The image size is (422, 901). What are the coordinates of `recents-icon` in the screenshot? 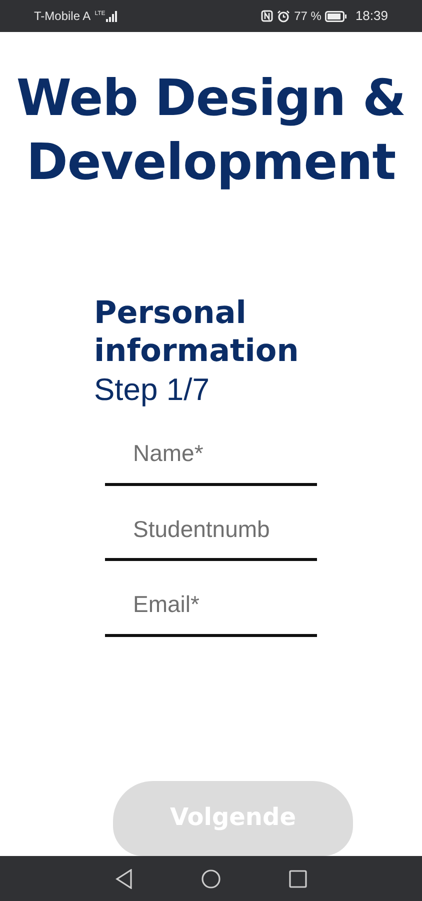 It's located at (298, 879).